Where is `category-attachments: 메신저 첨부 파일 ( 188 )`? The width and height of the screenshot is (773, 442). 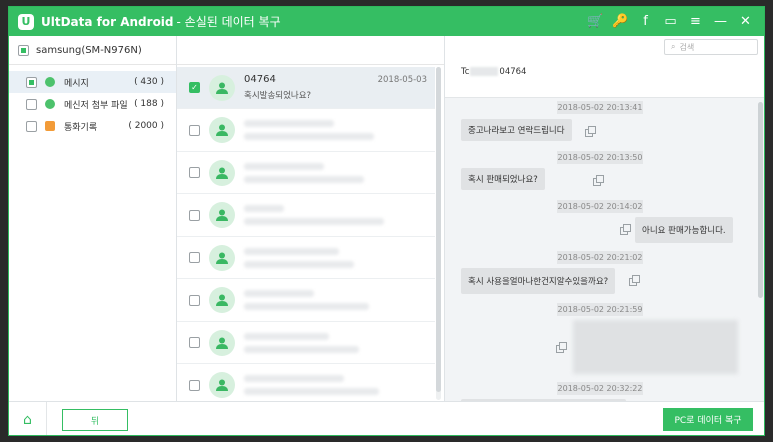
category-attachments: 메신저 첨부 파일 ( 188 ) is located at coordinates (92, 104).